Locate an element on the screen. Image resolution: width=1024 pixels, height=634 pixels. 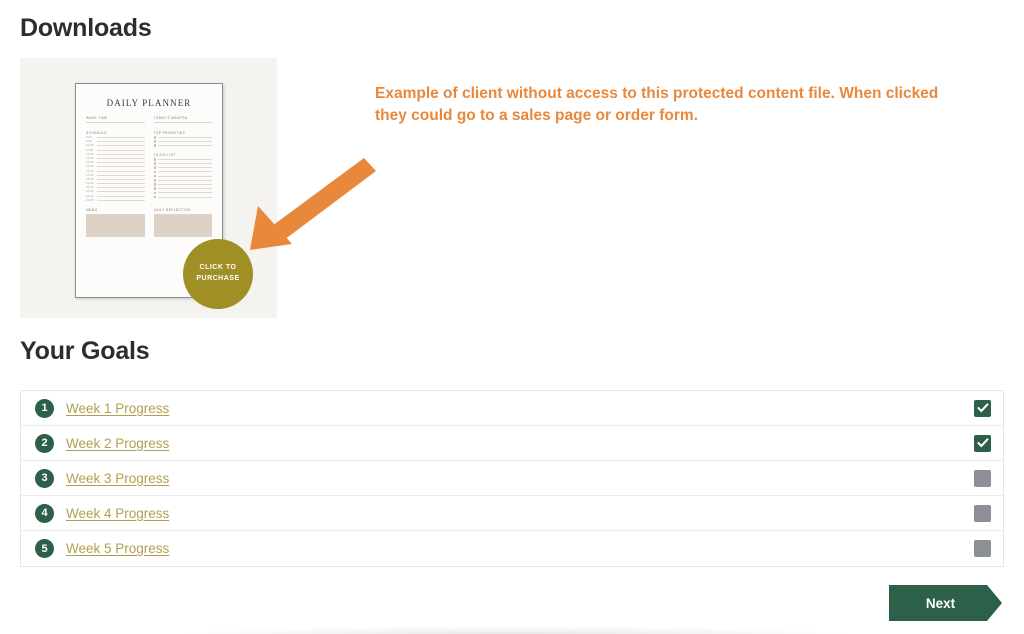
memo-label: MEMO is located at coordinates (92, 210).